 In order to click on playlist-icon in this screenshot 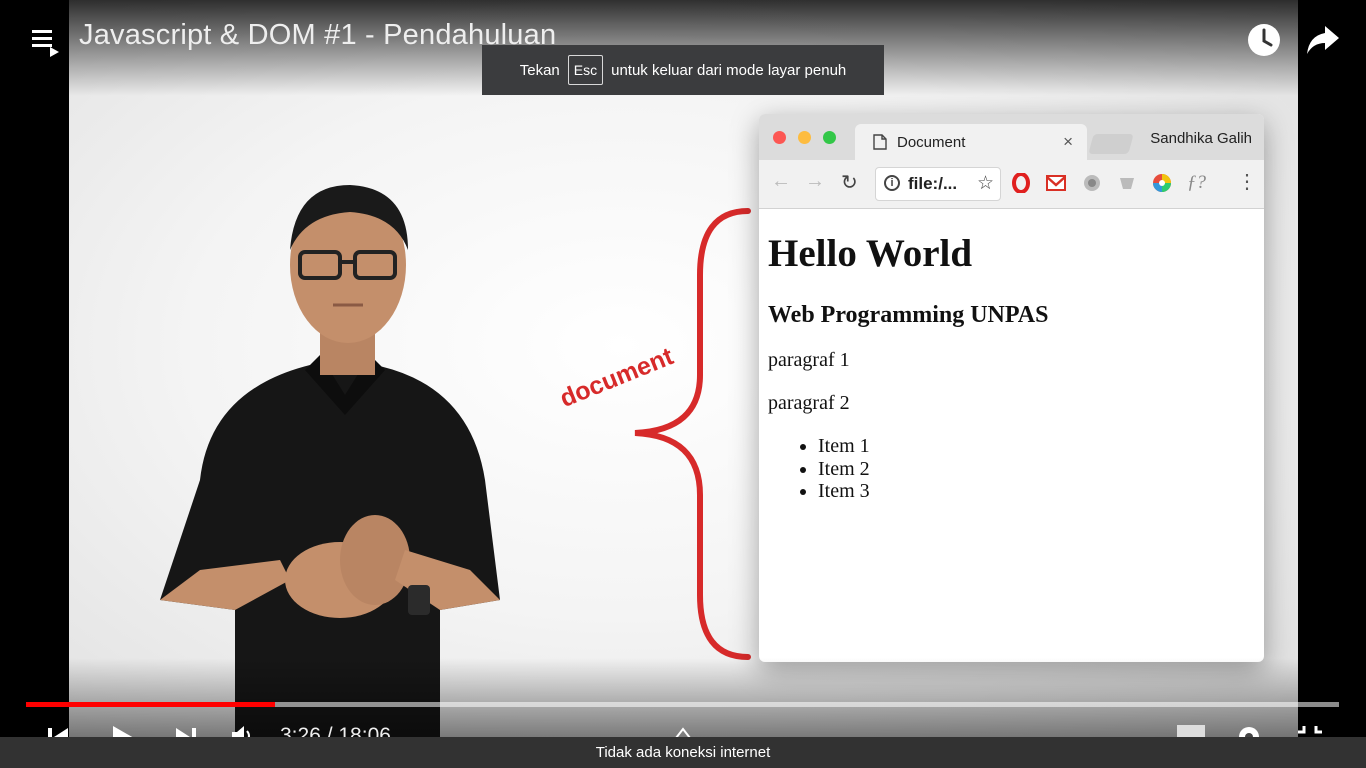, I will do `click(46, 42)`.